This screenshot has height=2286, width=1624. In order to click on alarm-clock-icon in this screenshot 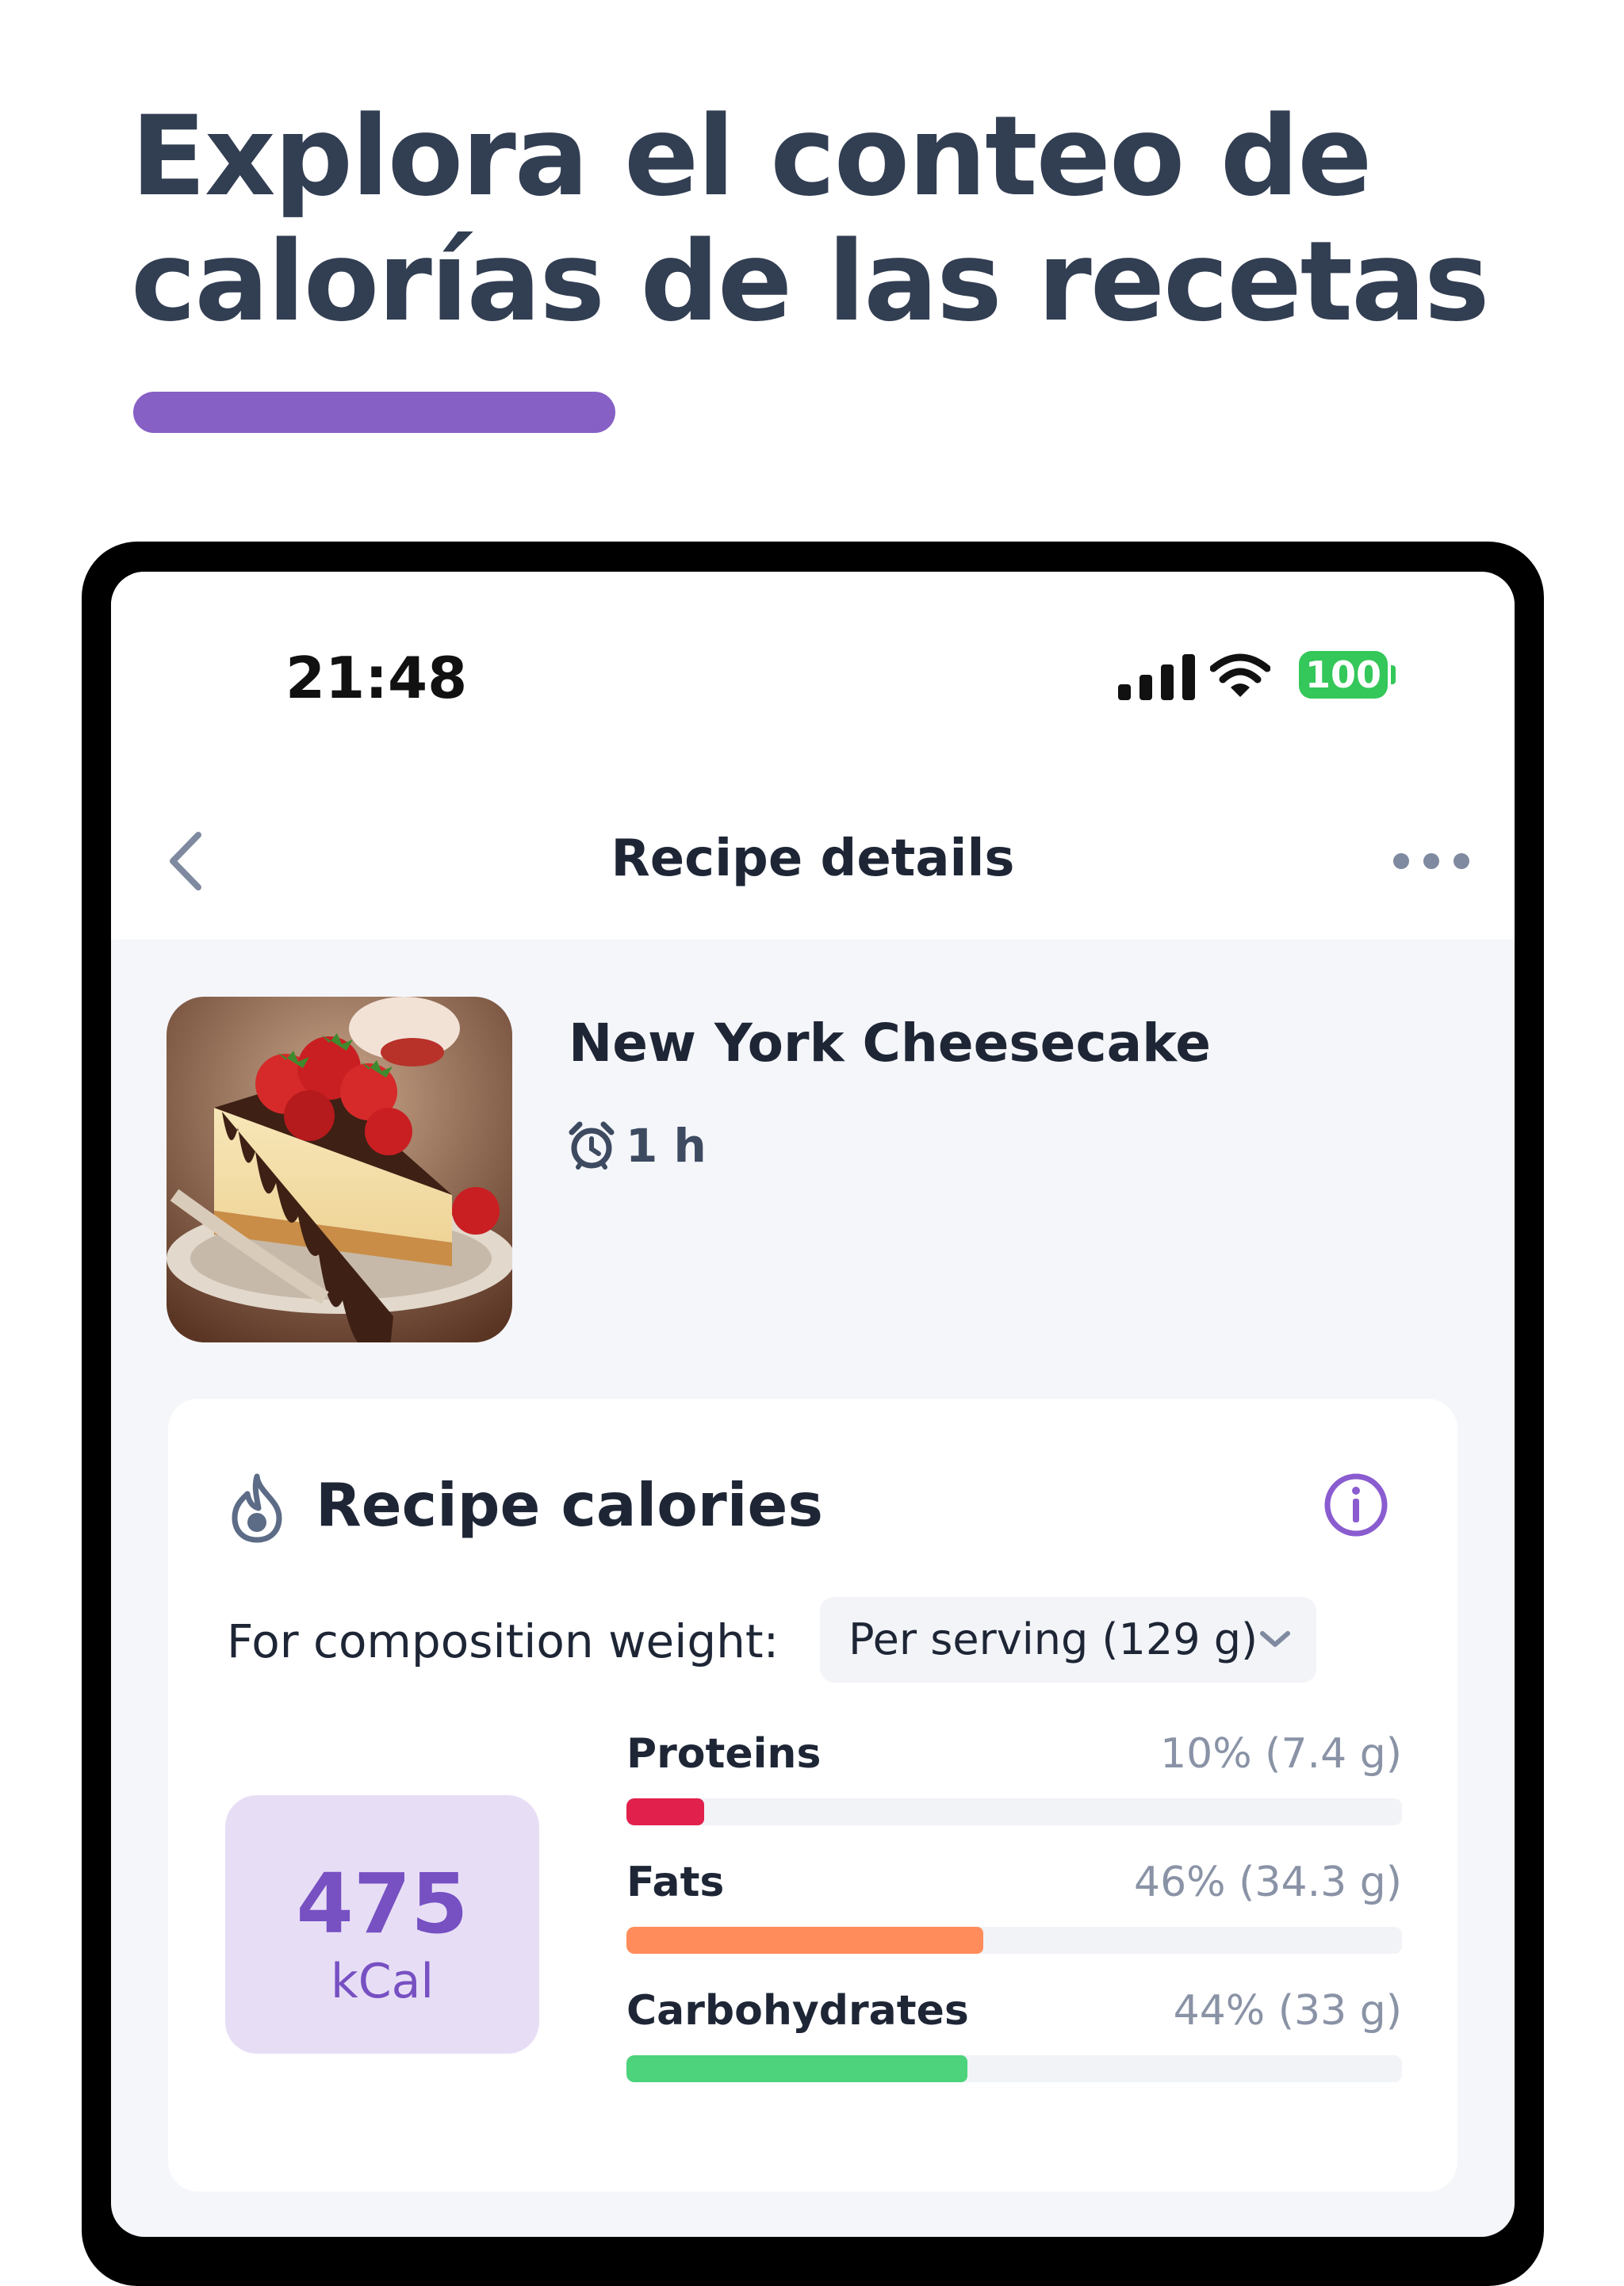, I will do `click(592, 1145)`.